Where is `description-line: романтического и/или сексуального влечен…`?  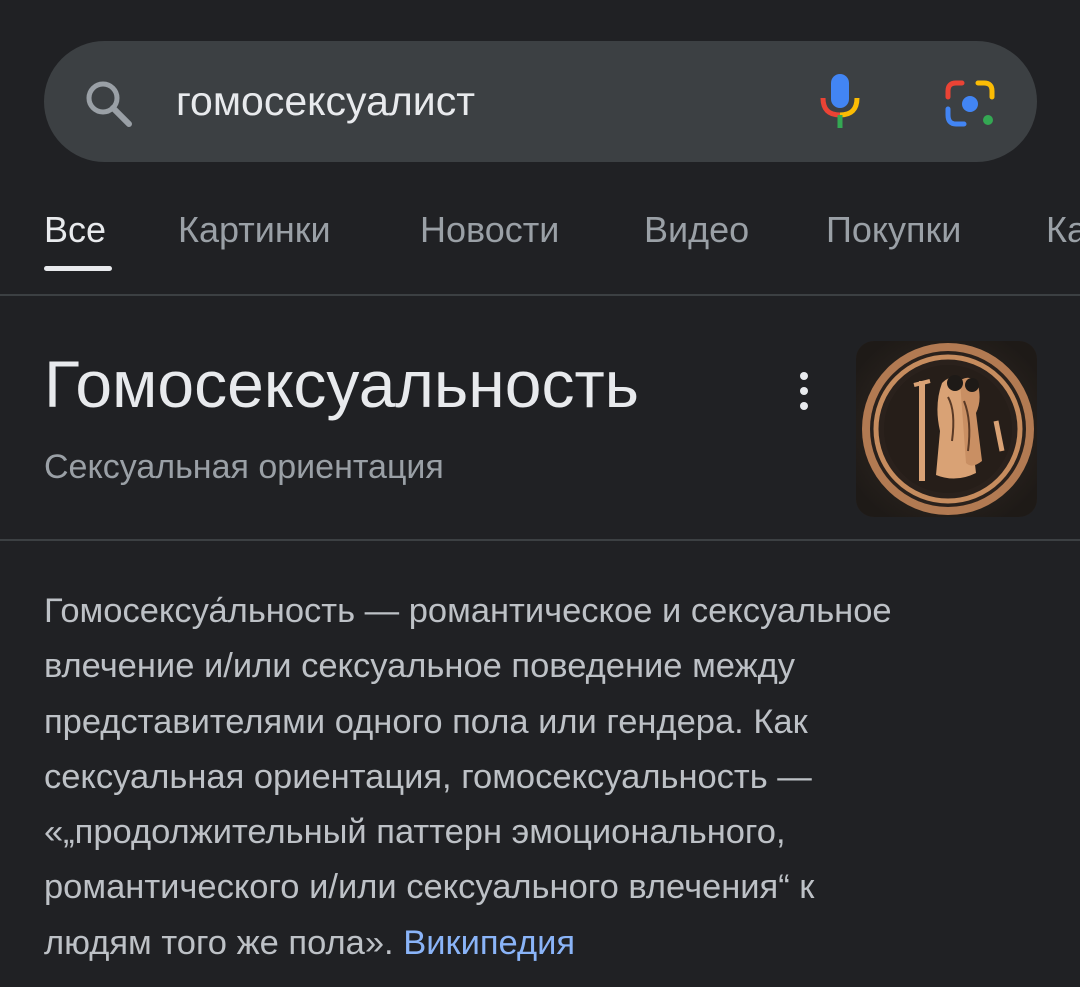 description-line: романтического и/или сексуального влечен… is located at coordinates (429, 887).